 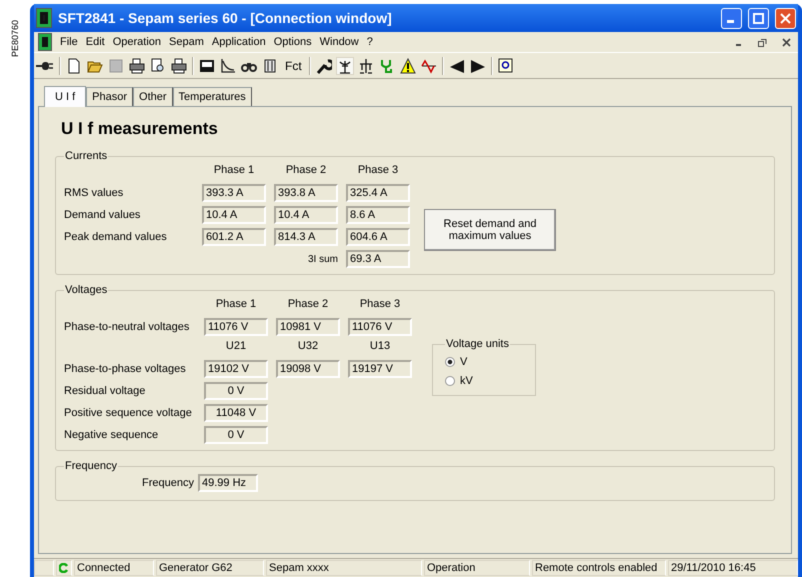 What do you see at coordinates (44, 568) in the screenshot?
I see `status-panel` at bounding box center [44, 568].